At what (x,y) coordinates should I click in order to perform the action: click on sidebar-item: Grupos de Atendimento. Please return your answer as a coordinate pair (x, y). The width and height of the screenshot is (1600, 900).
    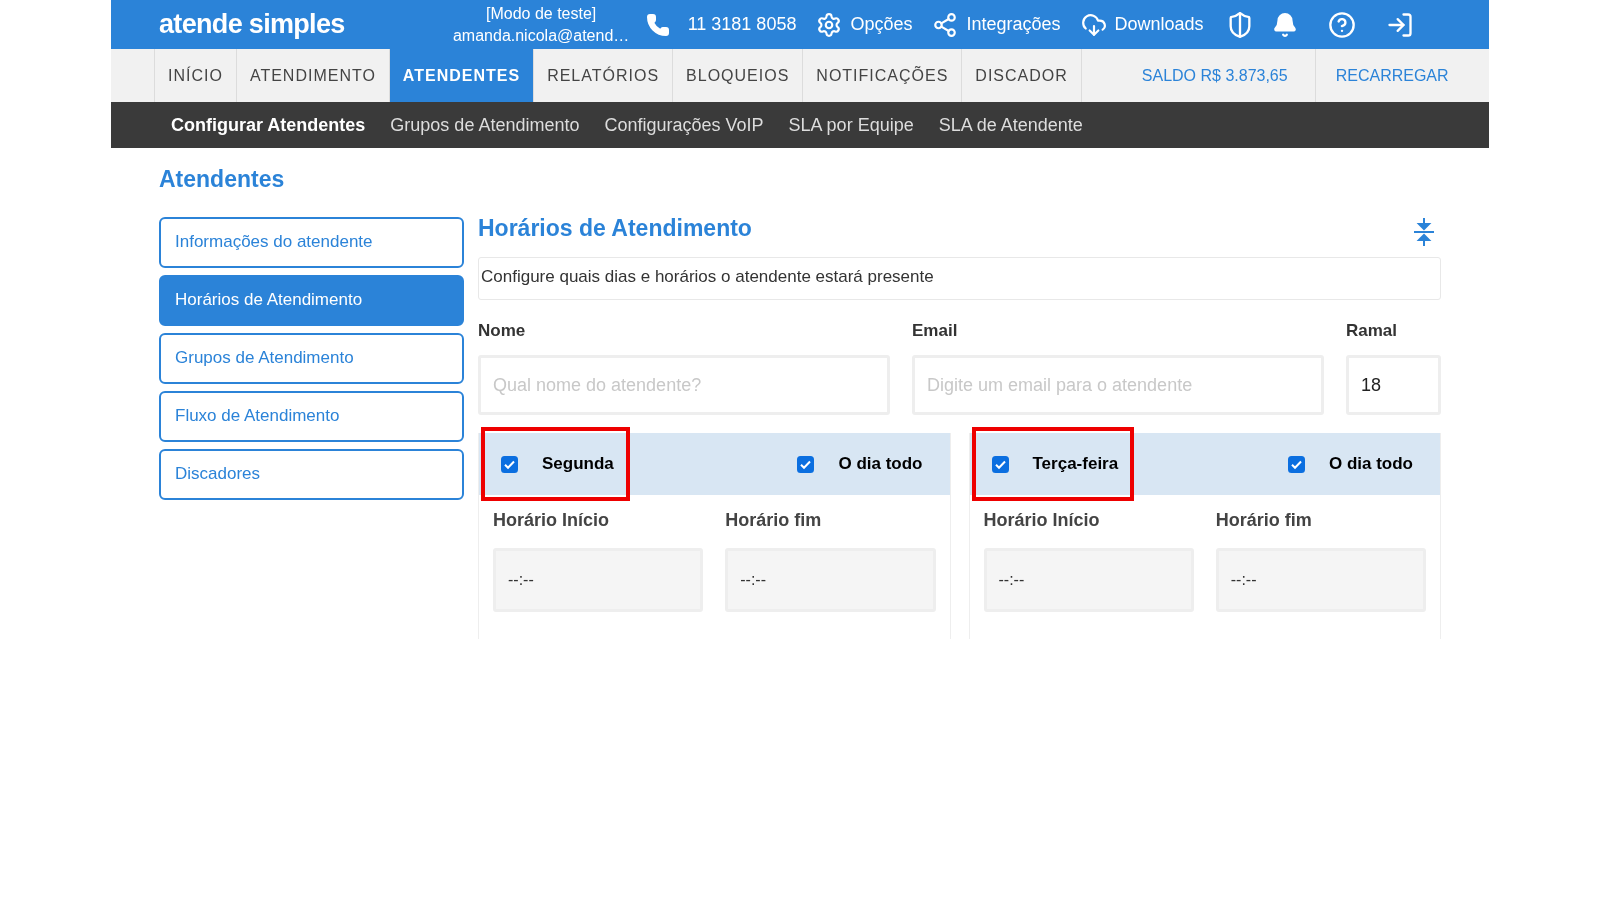
    Looking at the image, I should click on (311, 358).